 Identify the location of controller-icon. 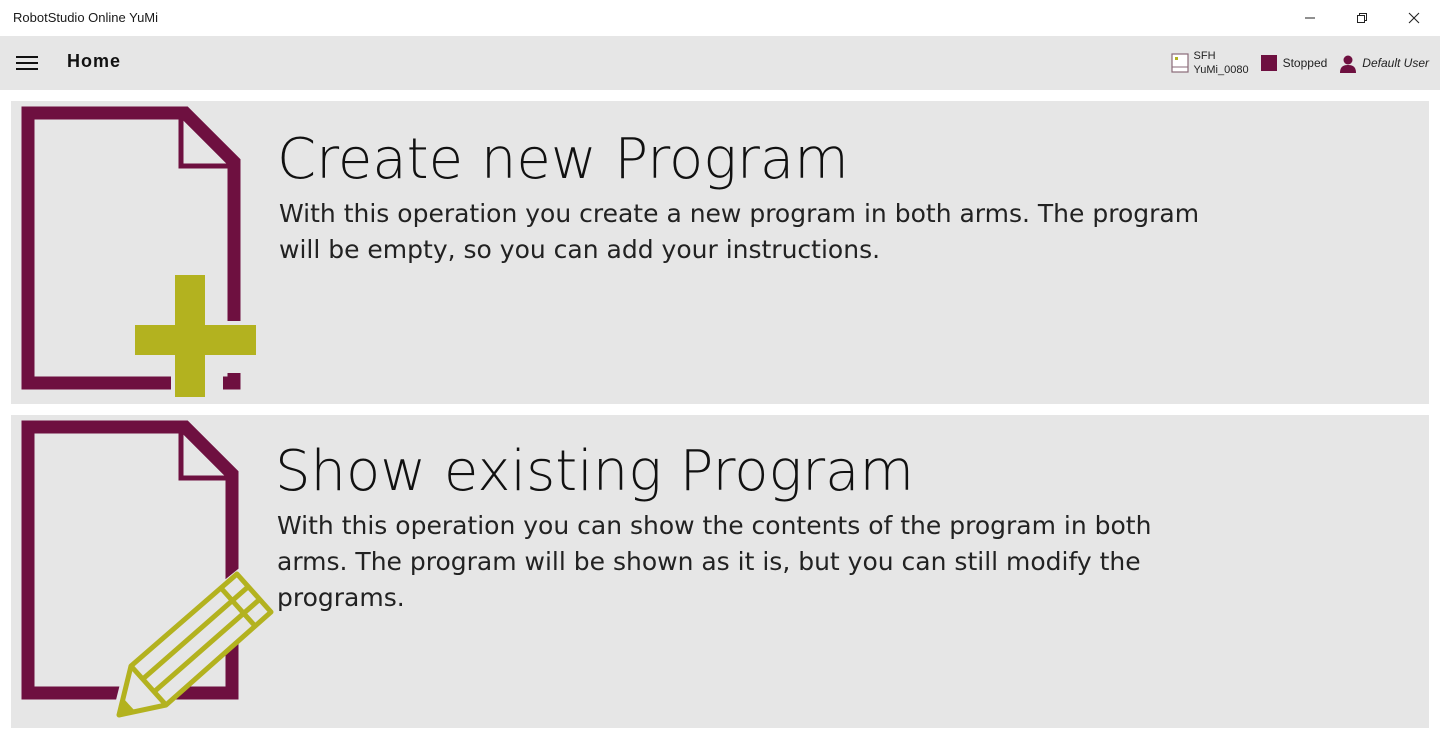
(1179, 63).